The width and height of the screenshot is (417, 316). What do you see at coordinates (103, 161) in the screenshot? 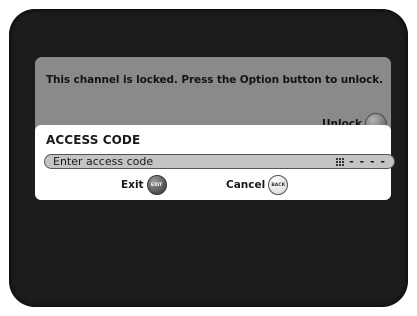
I see `access-code-placeholder: Enter access code` at bounding box center [103, 161].